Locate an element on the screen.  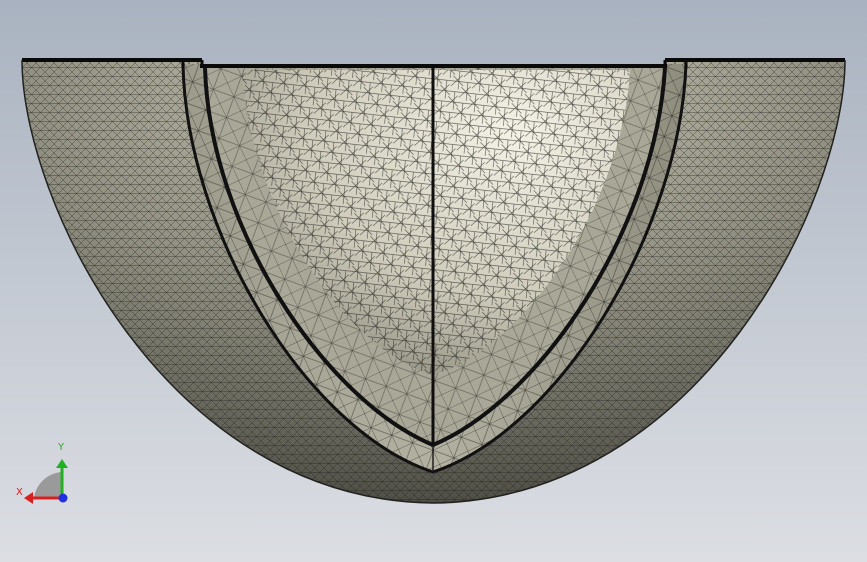
x-axis-label: X is located at coordinates (19, 492).